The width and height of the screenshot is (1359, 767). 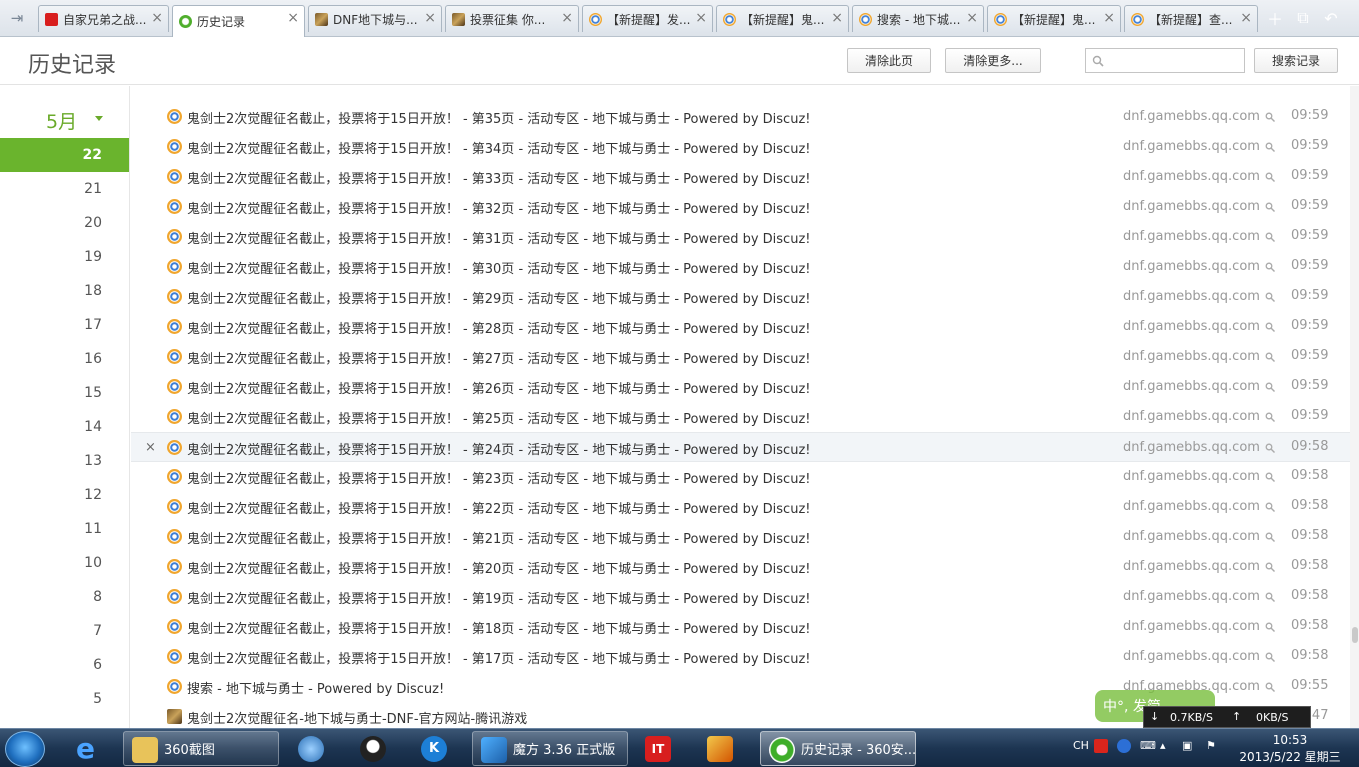 What do you see at coordinates (57, 325) in the screenshot?
I see `day-item: 17` at bounding box center [57, 325].